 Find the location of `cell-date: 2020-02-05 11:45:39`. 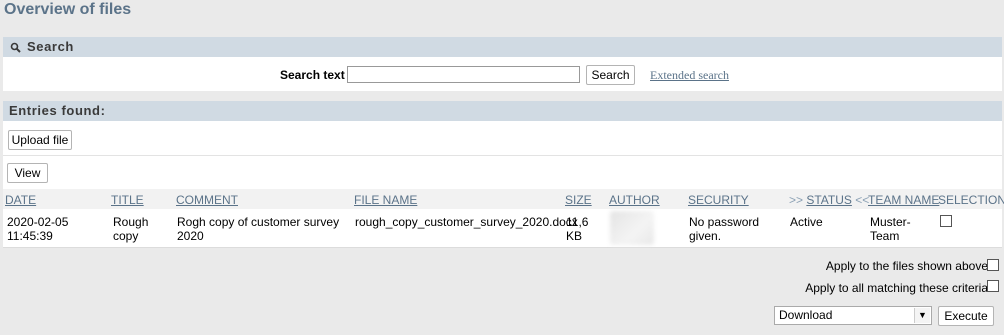

cell-date: 2020-02-05 11:45:39 is located at coordinates (38, 229).